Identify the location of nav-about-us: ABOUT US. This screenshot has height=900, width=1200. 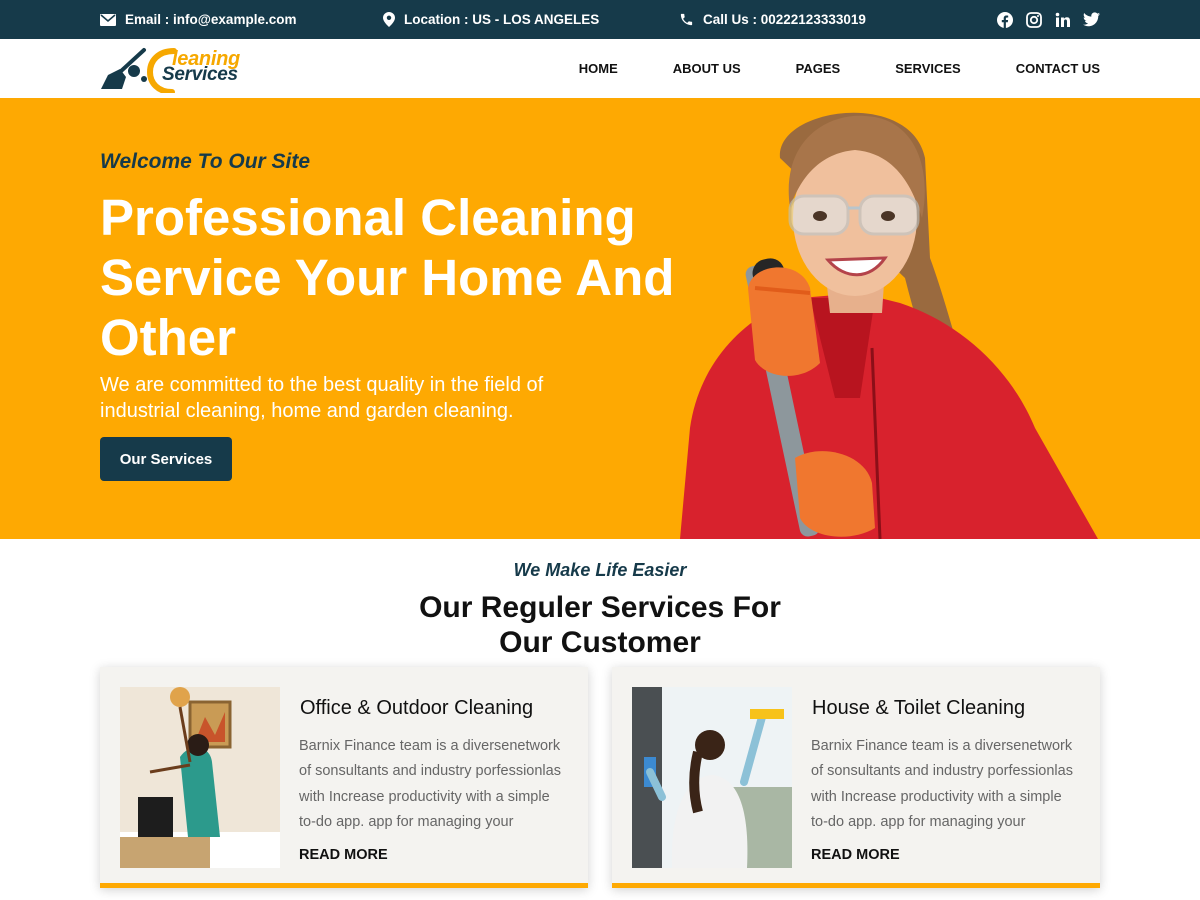
(707, 68).